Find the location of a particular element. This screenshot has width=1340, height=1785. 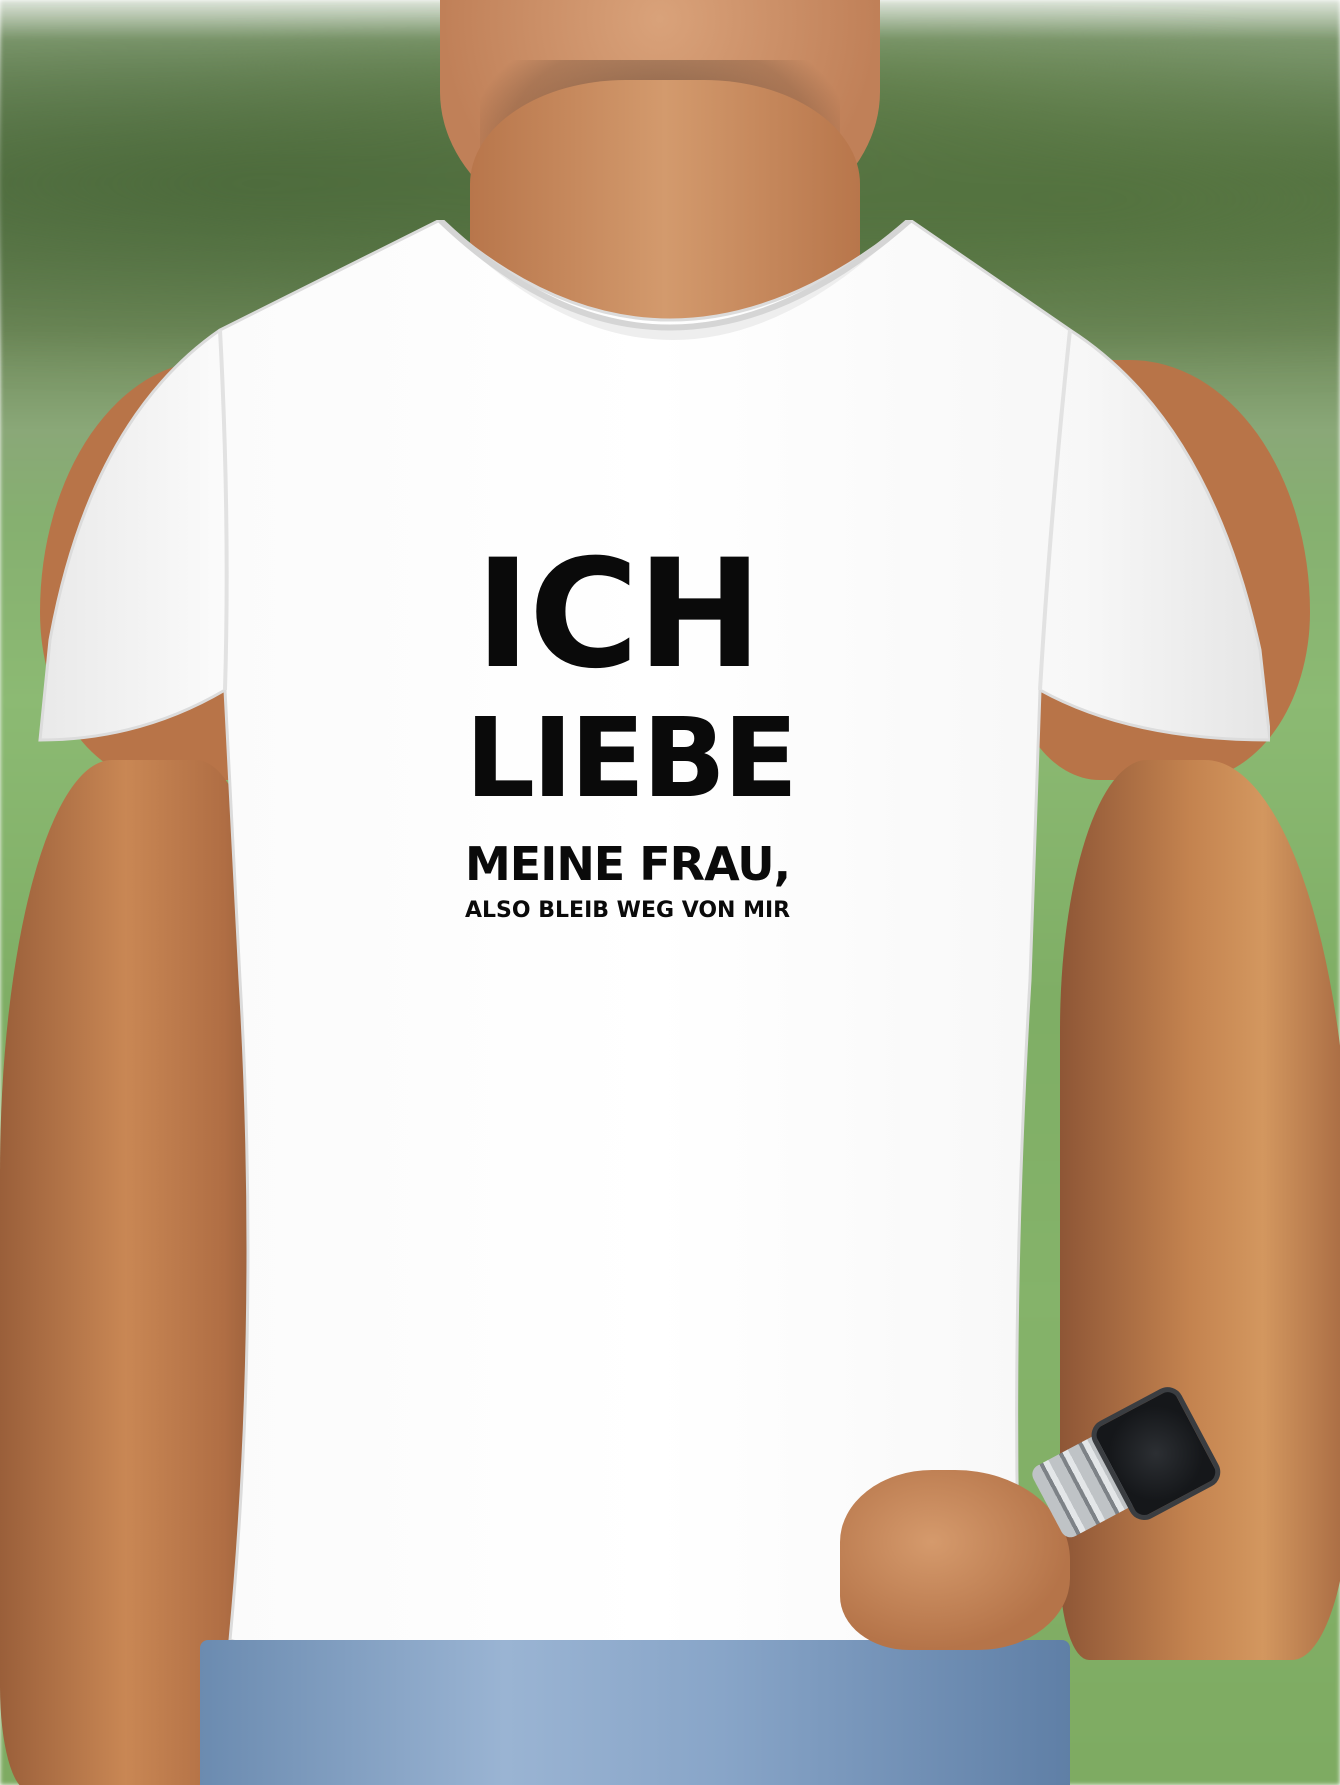

print-line-2: LIEBE is located at coordinates (631, 758).